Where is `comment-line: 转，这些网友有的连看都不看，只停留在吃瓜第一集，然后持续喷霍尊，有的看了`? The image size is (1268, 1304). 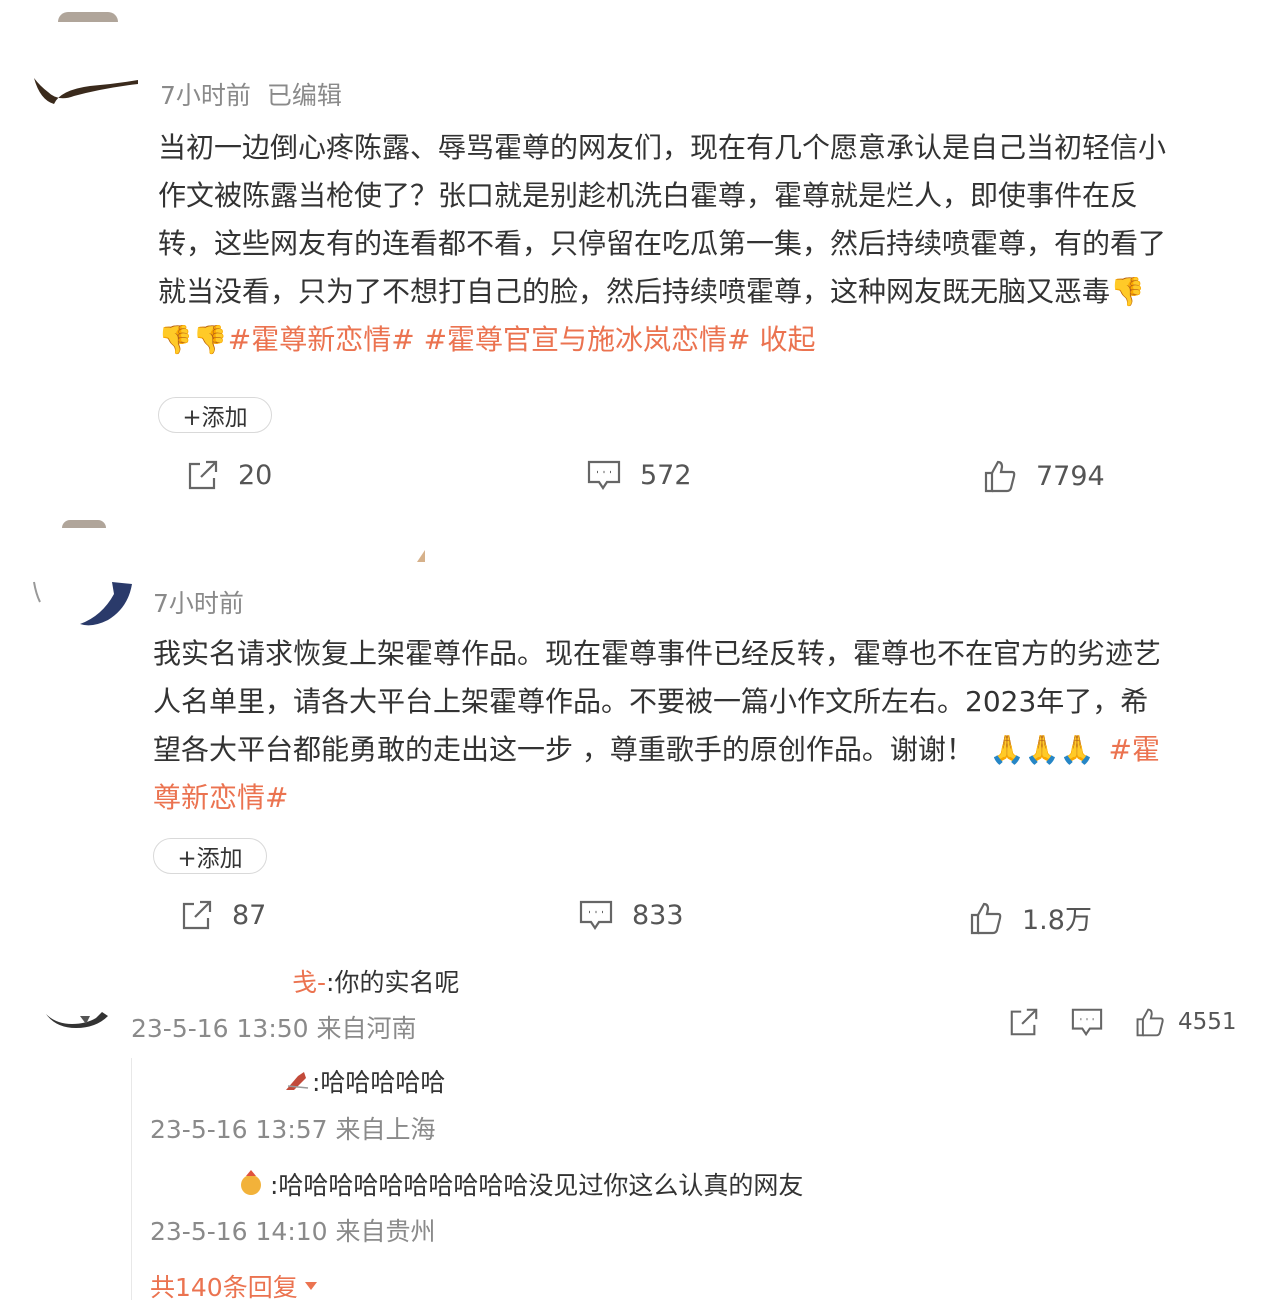
comment-line: 转，这些网友有的连看都不看，只停留在吃瓜第一集，然后持续喷霍尊，有的看了 is located at coordinates (662, 243).